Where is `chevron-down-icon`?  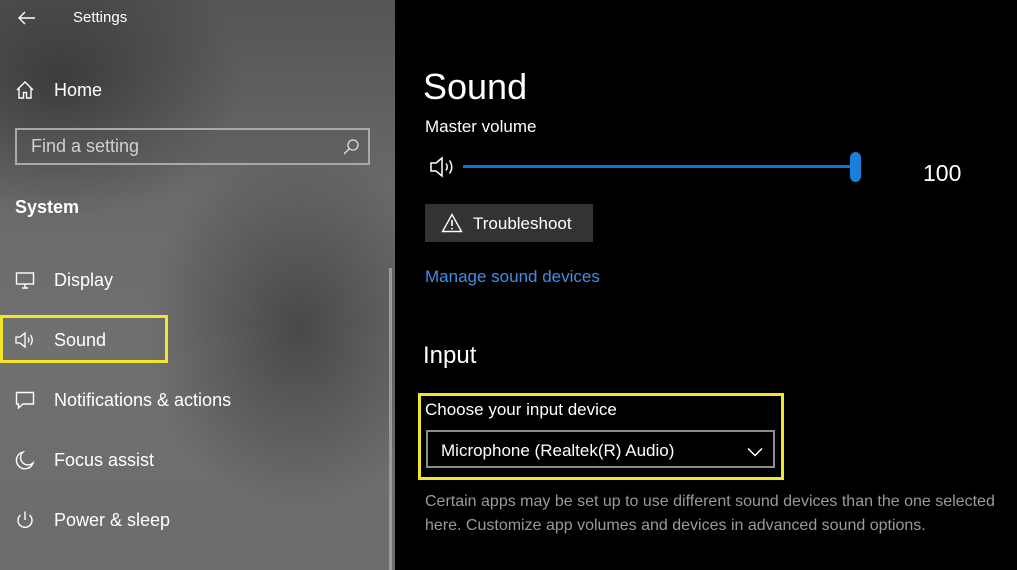 chevron-down-icon is located at coordinates (755, 450).